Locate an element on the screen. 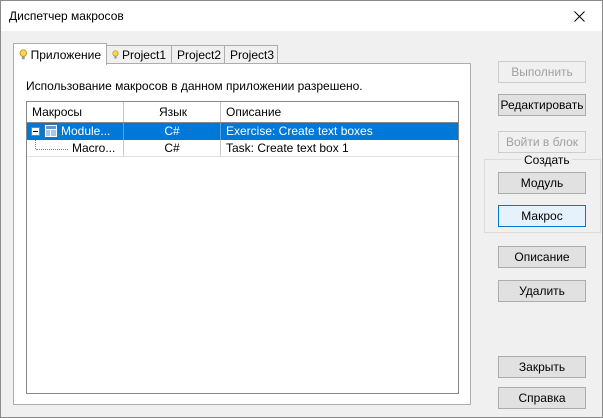  new-macro-button: Макрос is located at coordinates (542, 216).